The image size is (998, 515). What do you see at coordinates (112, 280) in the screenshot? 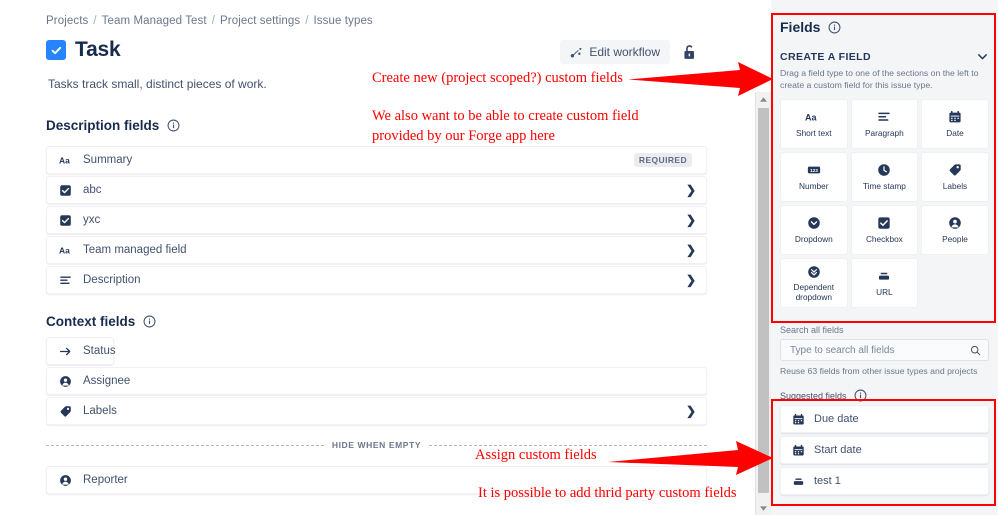
I see `field-row-label: Description` at bounding box center [112, 280].